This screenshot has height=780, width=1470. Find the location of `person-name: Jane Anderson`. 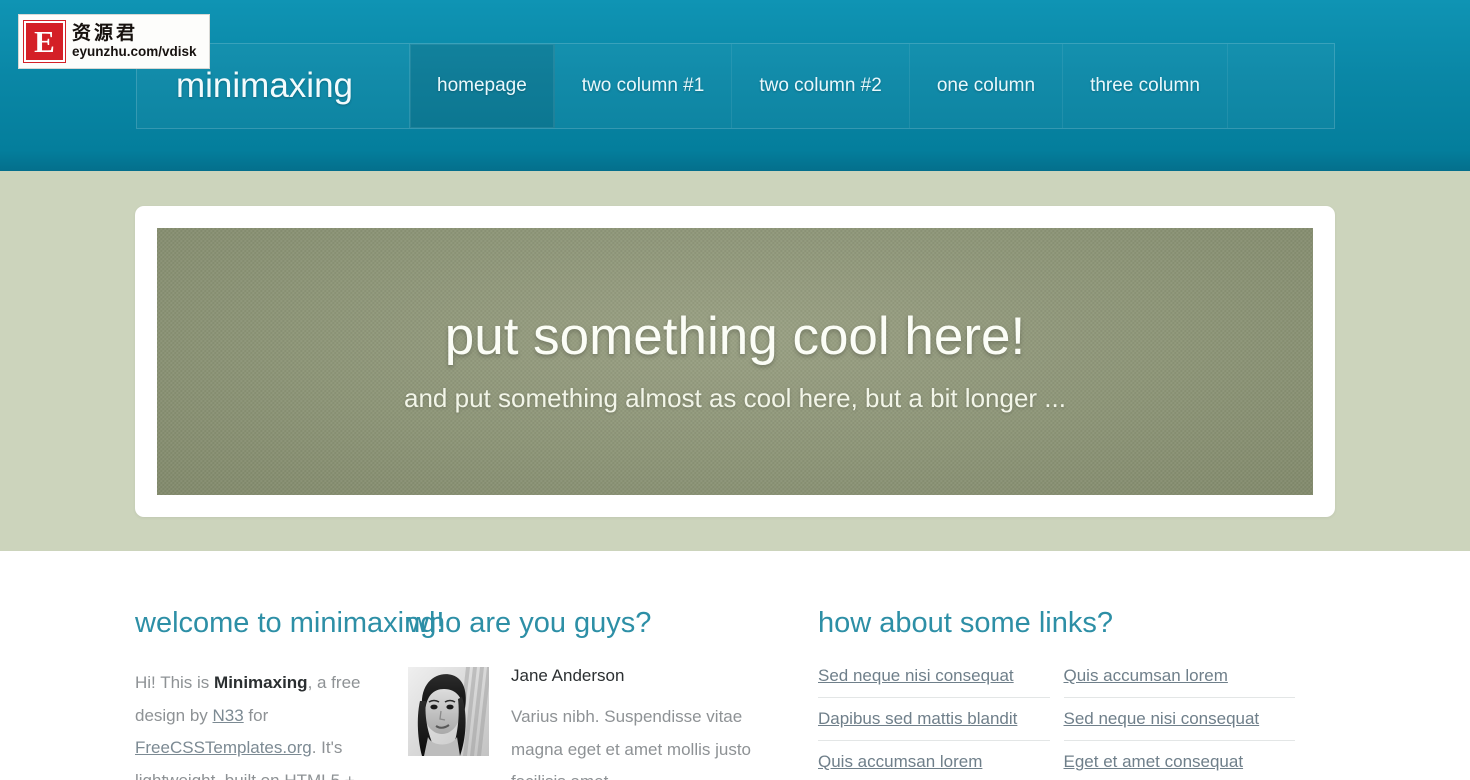

person-name: Jane Anderson is located at coordinates (568, 675).